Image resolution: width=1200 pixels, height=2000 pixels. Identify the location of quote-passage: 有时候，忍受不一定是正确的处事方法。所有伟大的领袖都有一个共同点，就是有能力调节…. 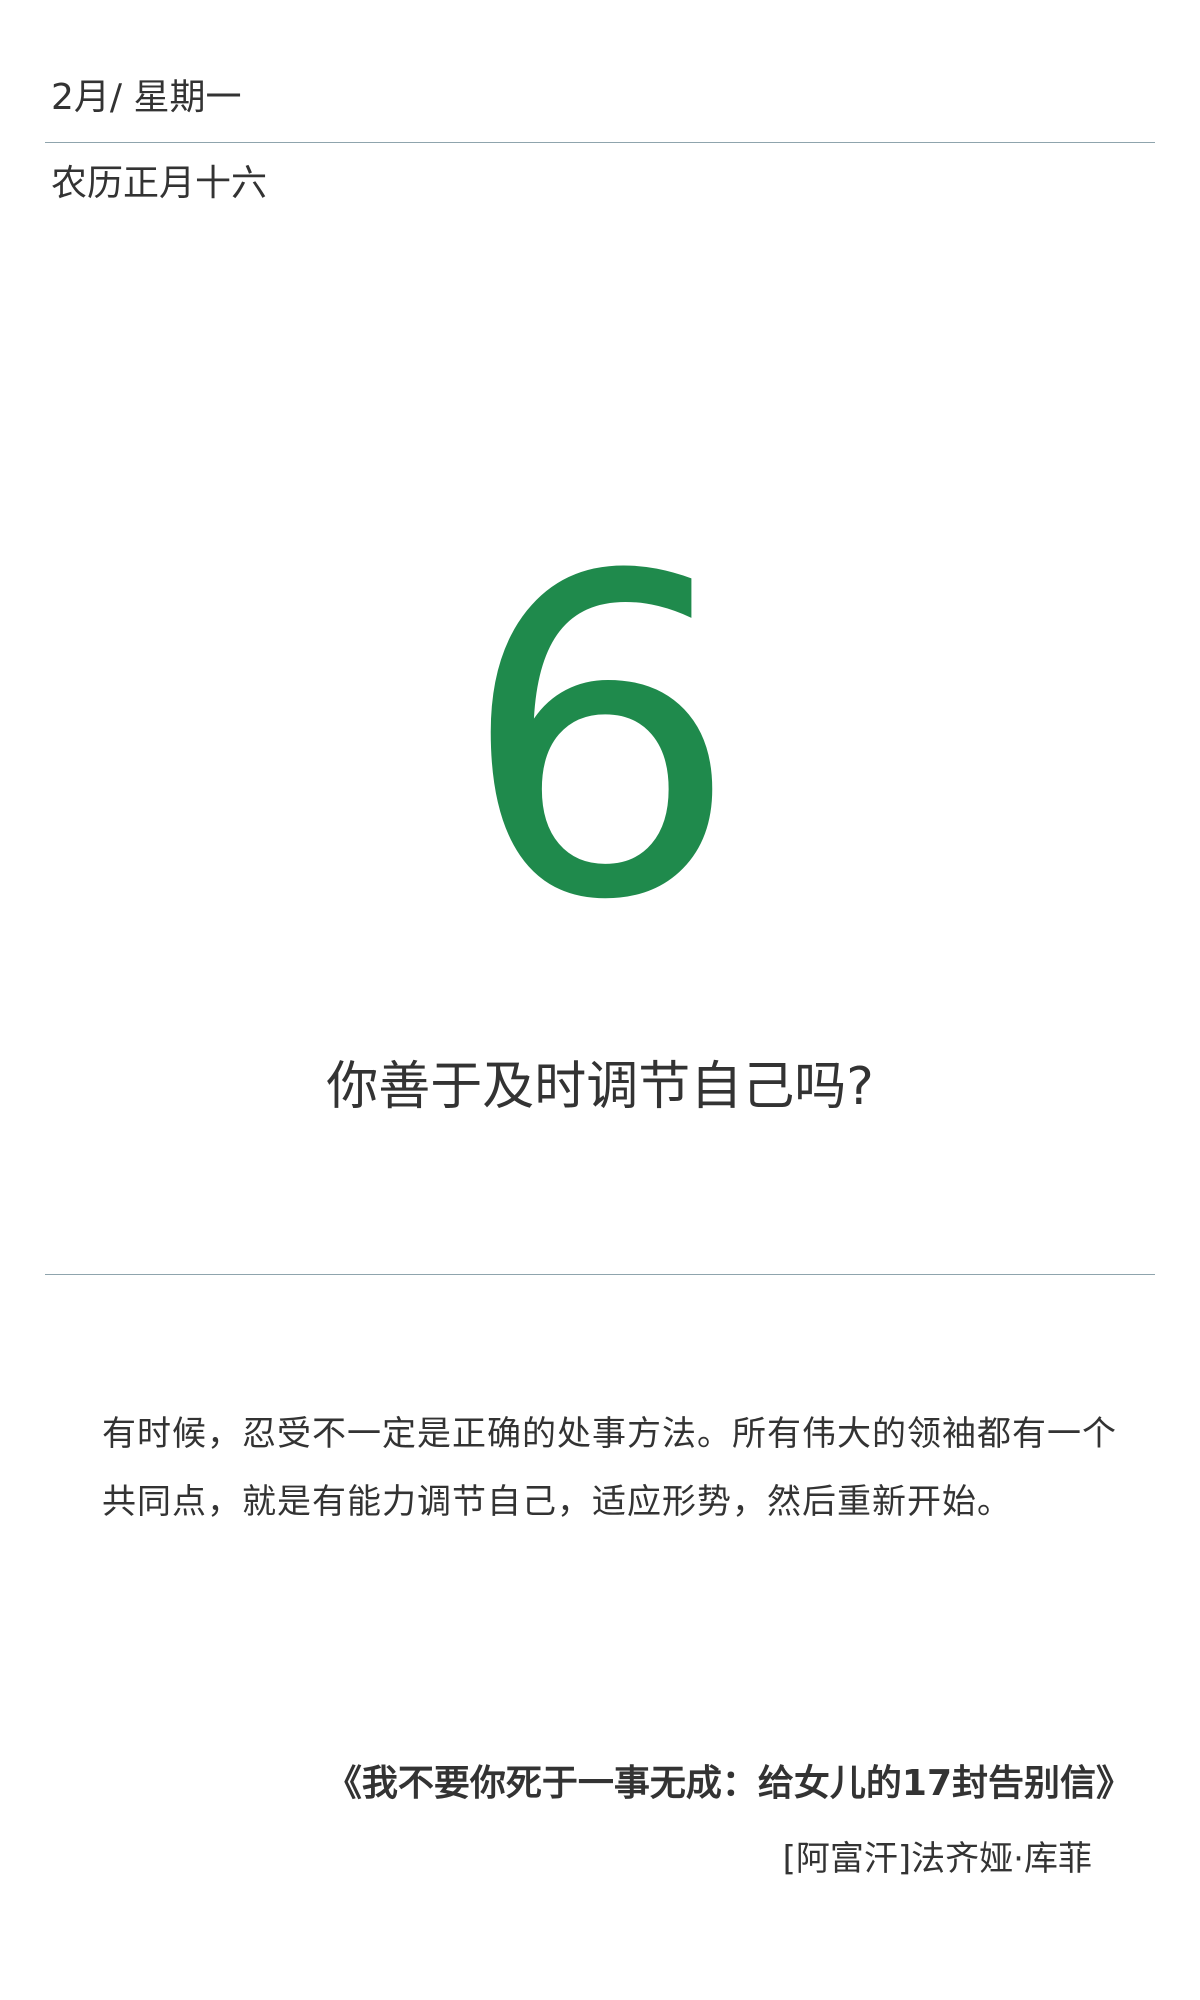
(609, 1468).